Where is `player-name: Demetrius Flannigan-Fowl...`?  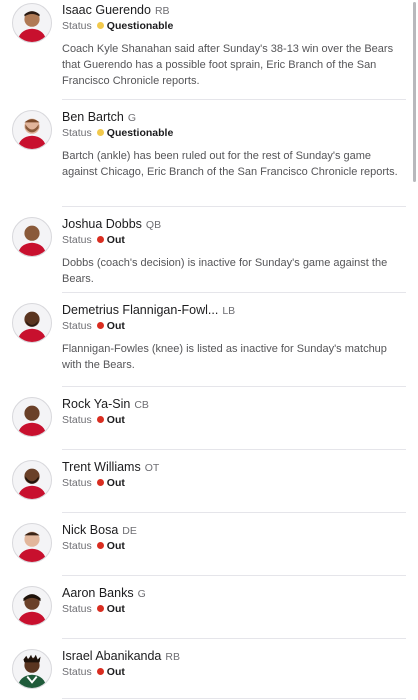 player-name: Demetrius Flannigan-Fowl... is located at coordinates (140, 310).